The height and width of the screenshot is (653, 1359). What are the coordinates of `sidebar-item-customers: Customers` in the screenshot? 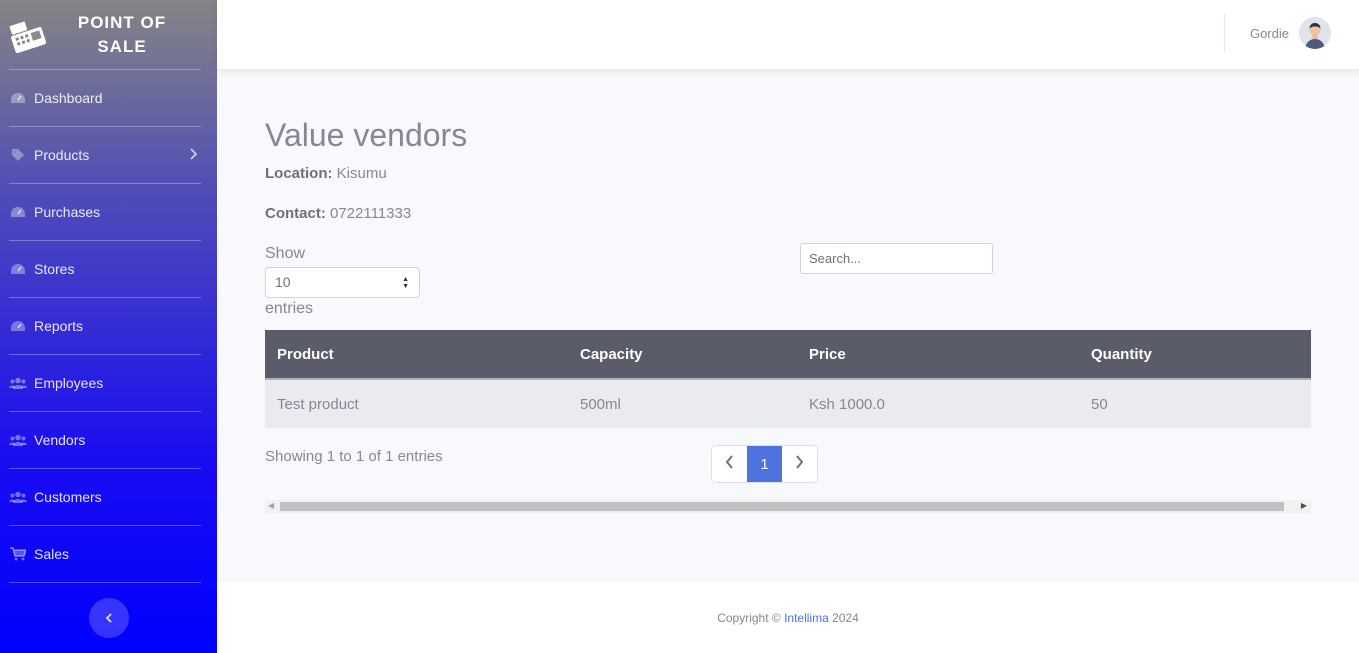 It's located at (108, 497).